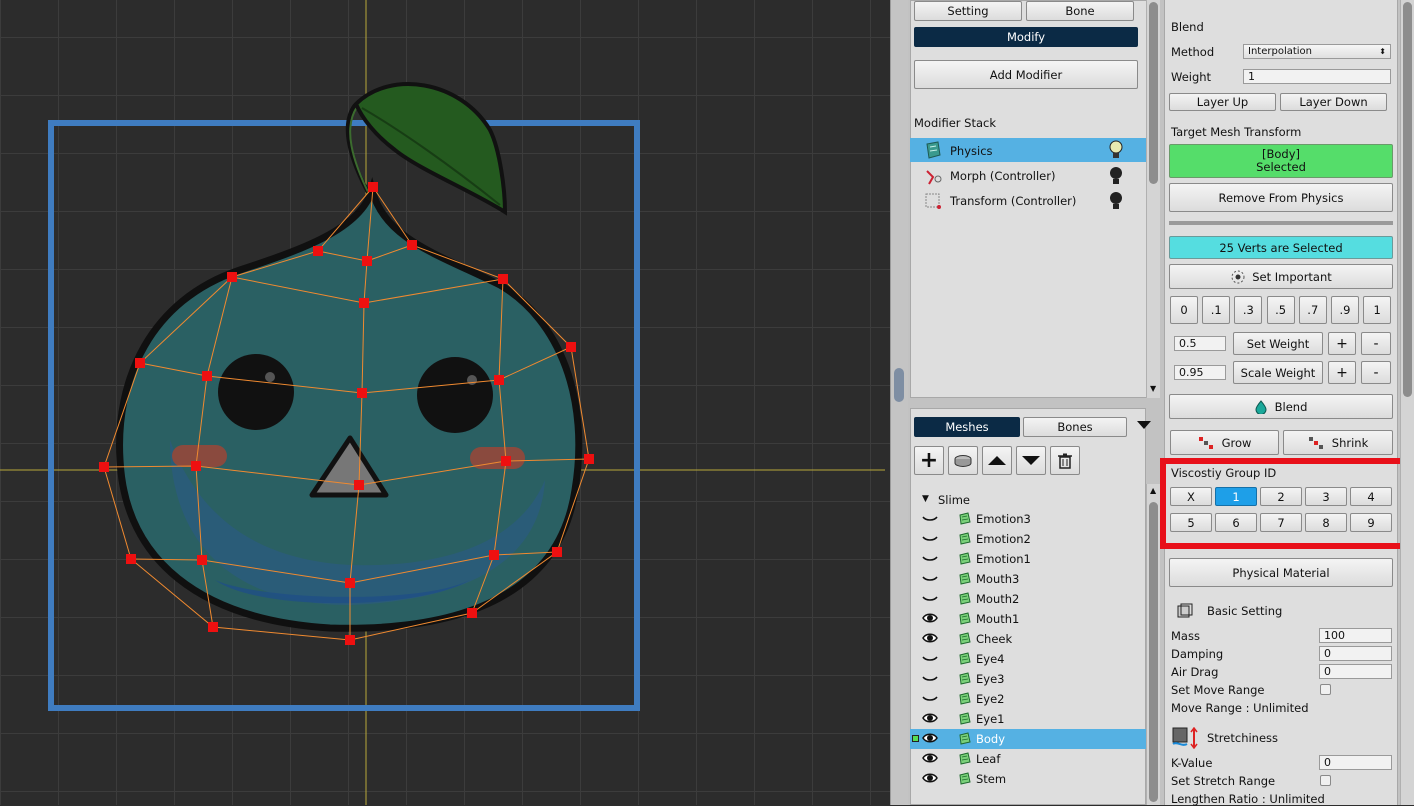 The height and width of the screenshot is (806, 1414). What do you see at coordinates (1325, 689) in the screenshot?
I see `set-move-range-checkbox` at bounding box center [1325, 689].